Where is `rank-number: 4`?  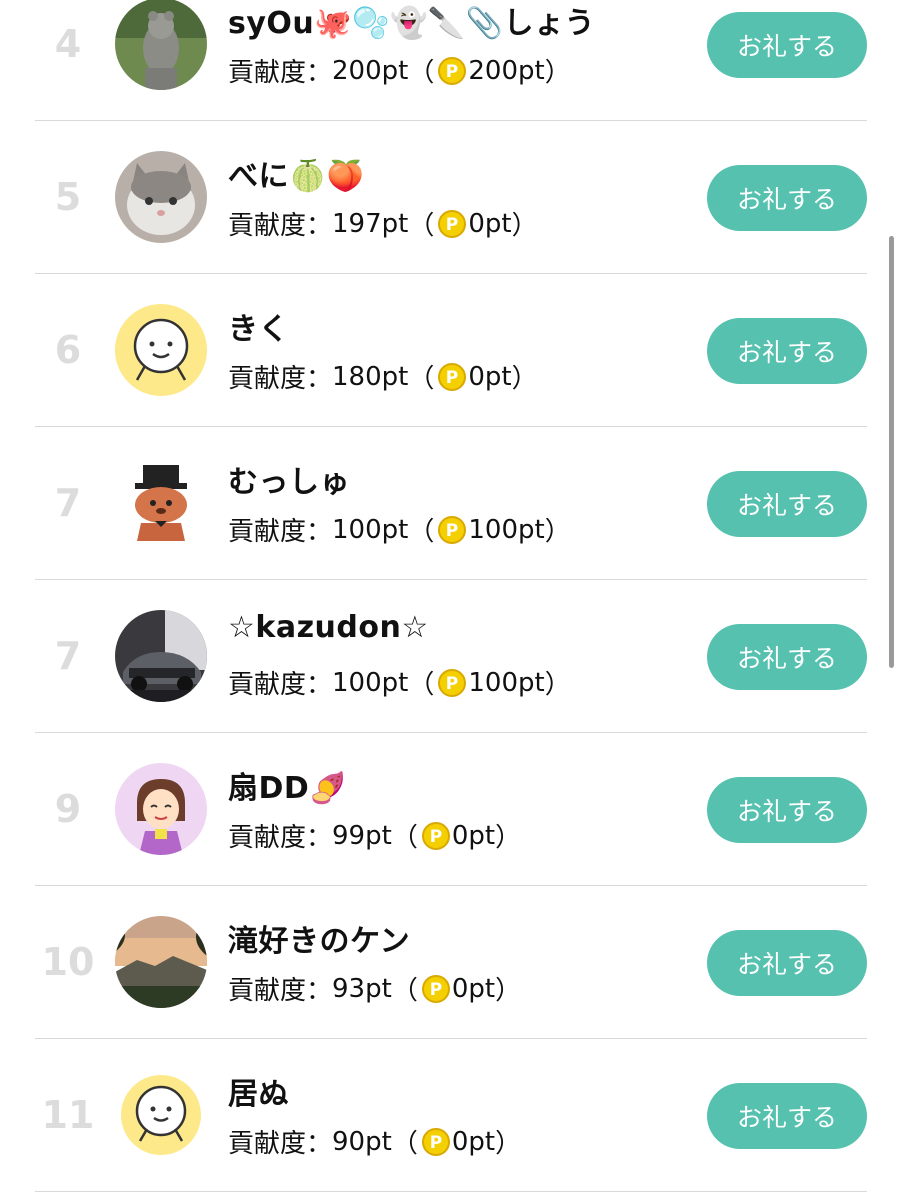
rank-number: 4 is located at coordinates (68, 44).